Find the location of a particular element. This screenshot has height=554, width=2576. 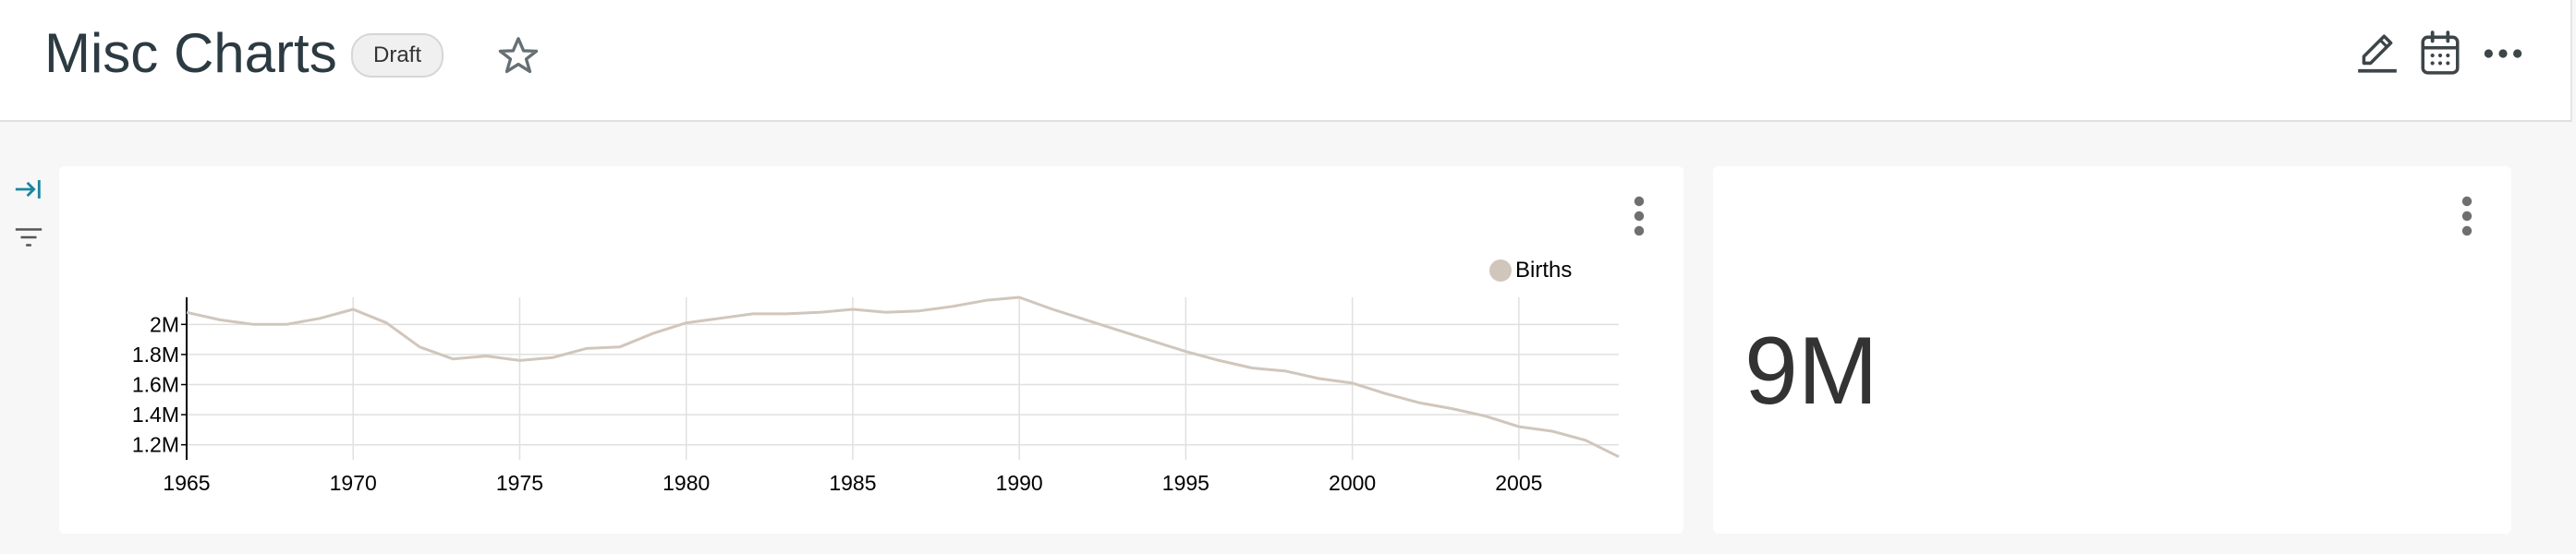

big-number-value: 9M is located at coordinates (1811, 371).